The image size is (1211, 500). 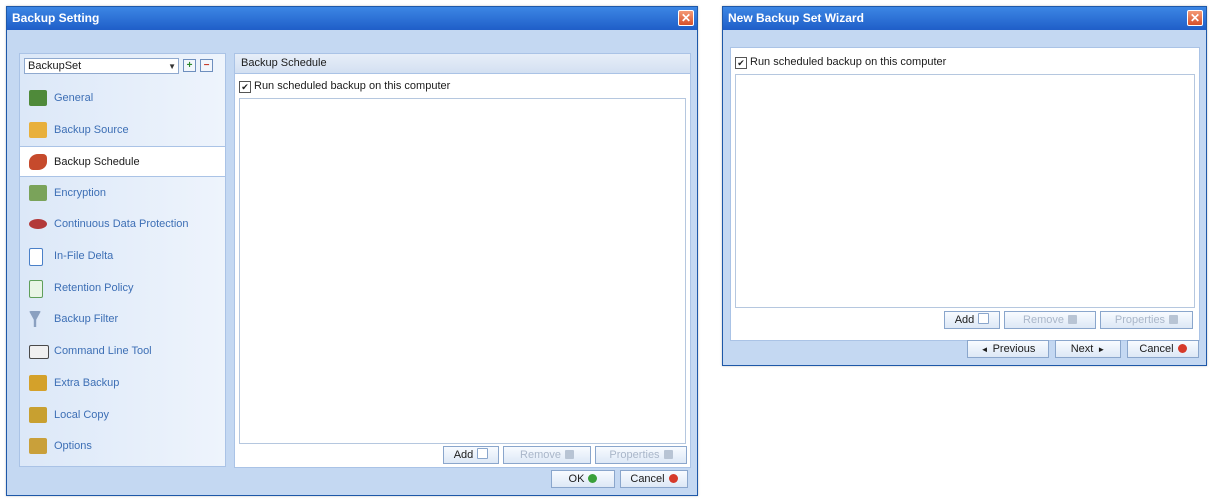 What do you see at coordinates (38, 224) in the screenshot?
I see `cdp-icon` at bounding box center [38, 224].